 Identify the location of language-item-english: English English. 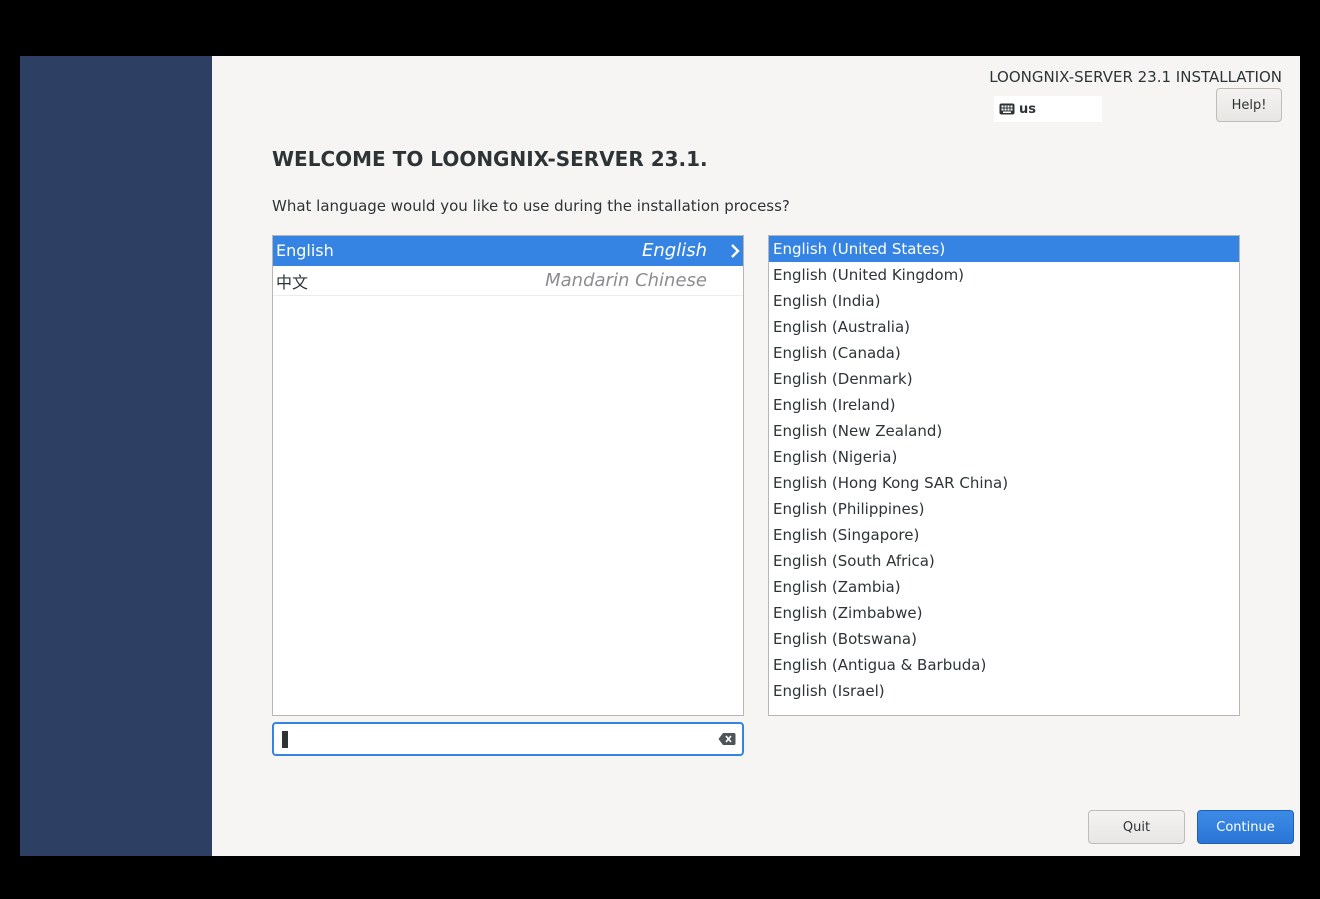
(508, 251).